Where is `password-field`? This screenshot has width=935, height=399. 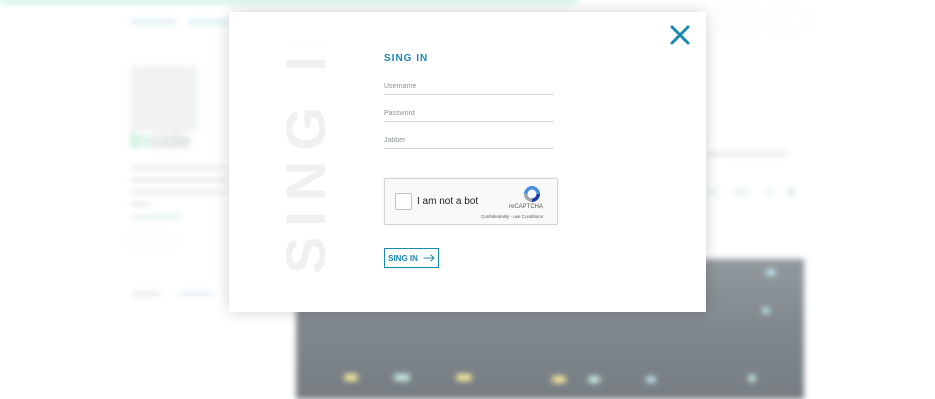 password-field is located at coordinates (469, 114).